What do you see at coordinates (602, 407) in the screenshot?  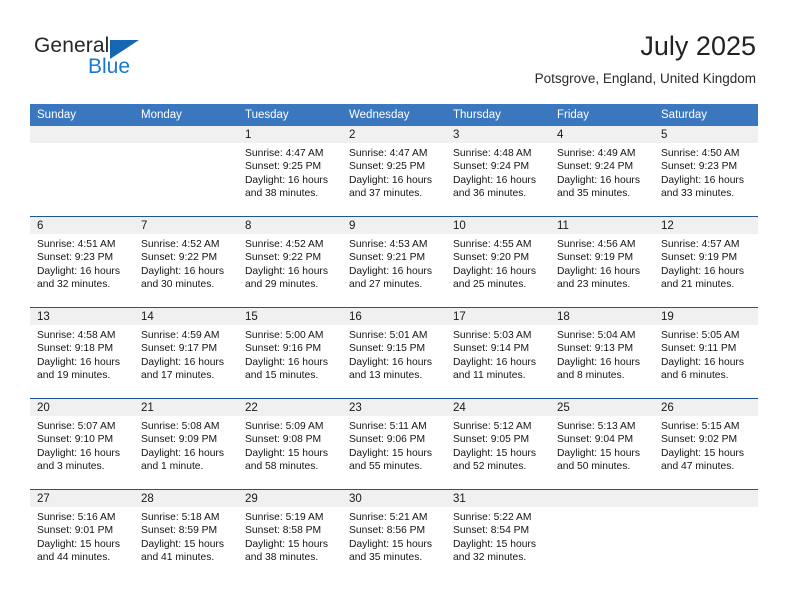 I see `day-number: 25` at bounding box center [602, 407].